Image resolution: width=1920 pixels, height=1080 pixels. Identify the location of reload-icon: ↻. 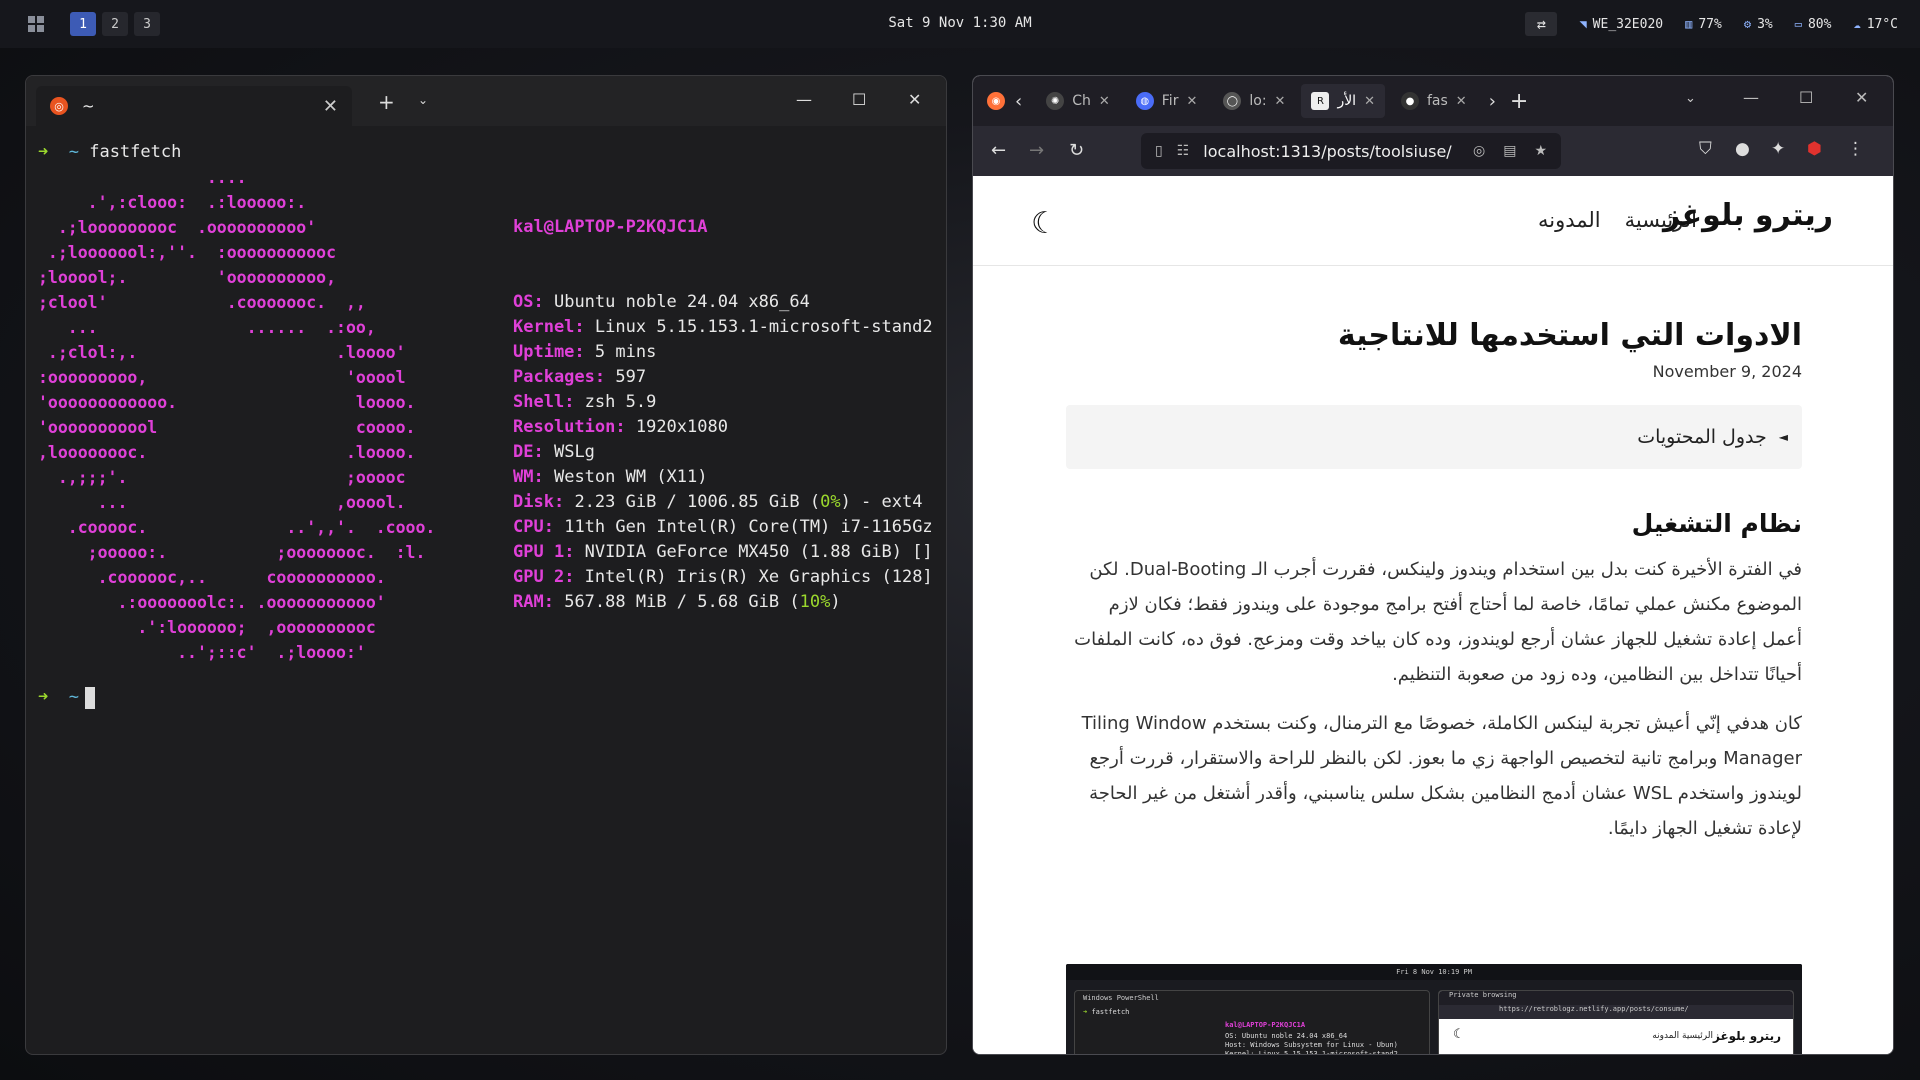
(1076, 150).